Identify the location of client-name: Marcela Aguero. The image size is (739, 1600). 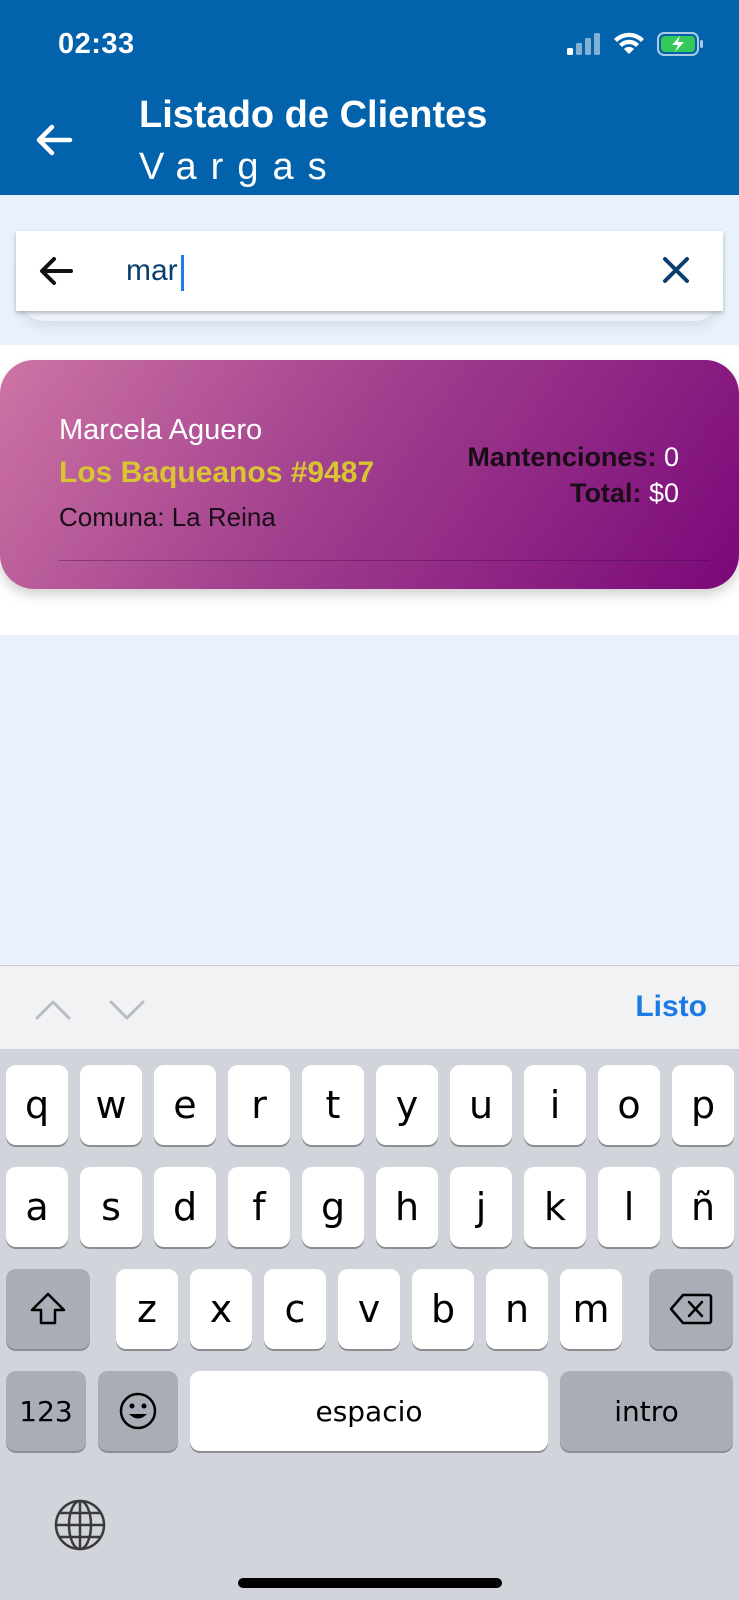
(161, 430).